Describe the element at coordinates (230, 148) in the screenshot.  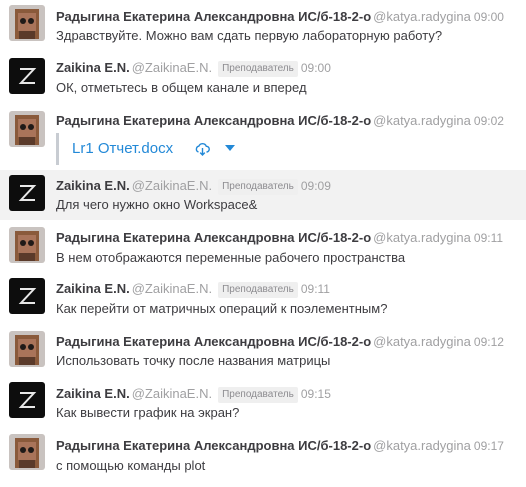
I see `chevron-down-icon` at that location.